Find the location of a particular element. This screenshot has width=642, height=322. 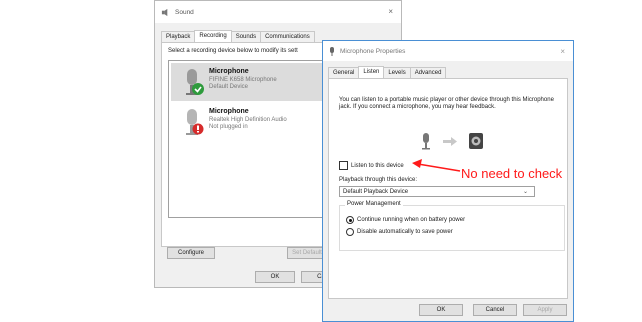

radio-label: Disable automatically to save power is located at coordinates (405, 232).